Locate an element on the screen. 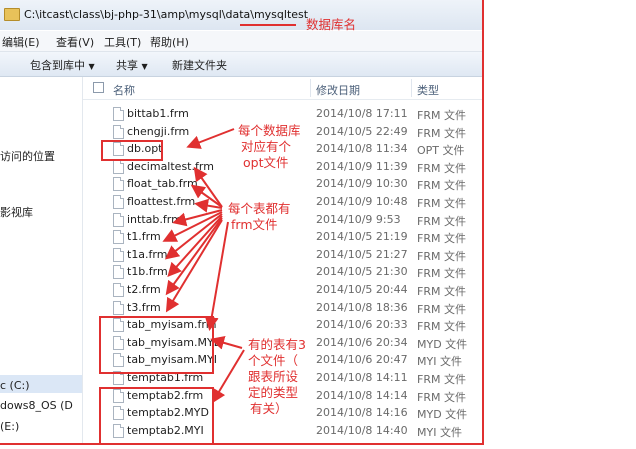 The width and height of the screenshot is (636, 449). annotation-myisam-note: 有的表有3 个文件（ 跟表所设 定的类型 有关） is located at coordinates (277, 377).